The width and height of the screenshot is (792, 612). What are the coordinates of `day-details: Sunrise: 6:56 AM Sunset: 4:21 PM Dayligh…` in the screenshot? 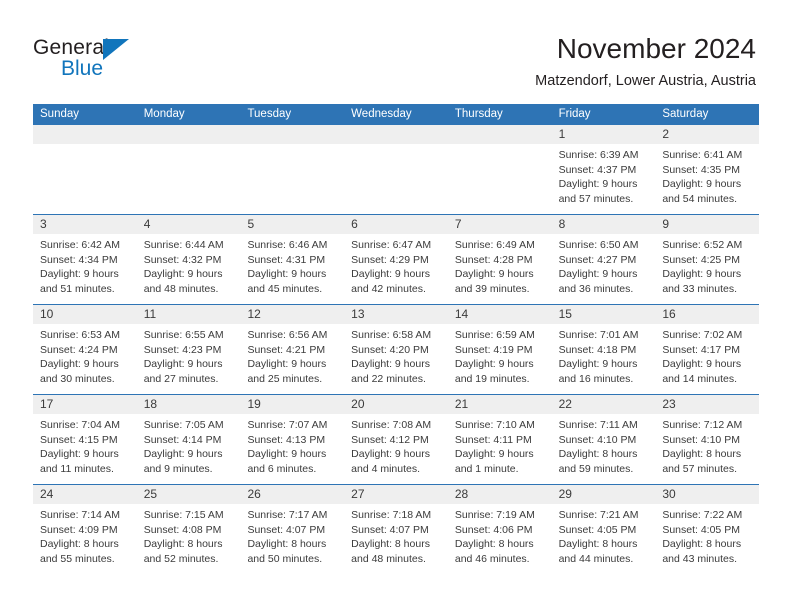 It's located at (292, 355).